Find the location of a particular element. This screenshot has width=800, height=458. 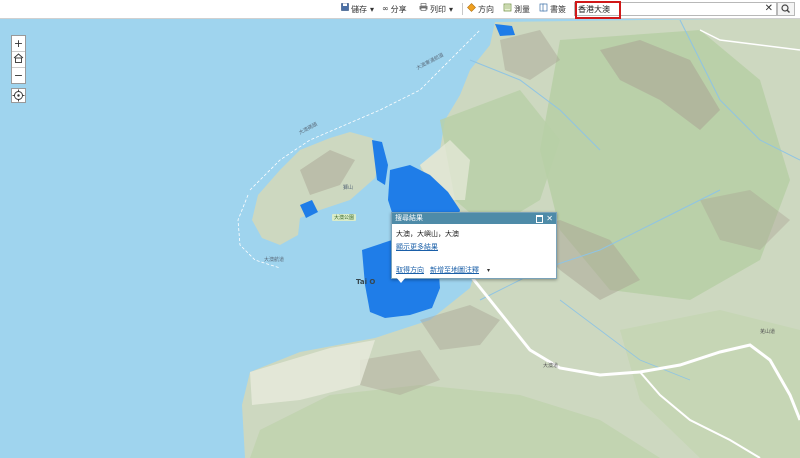

share-button: ∞ 分享 is located at coordinates (394, 9).